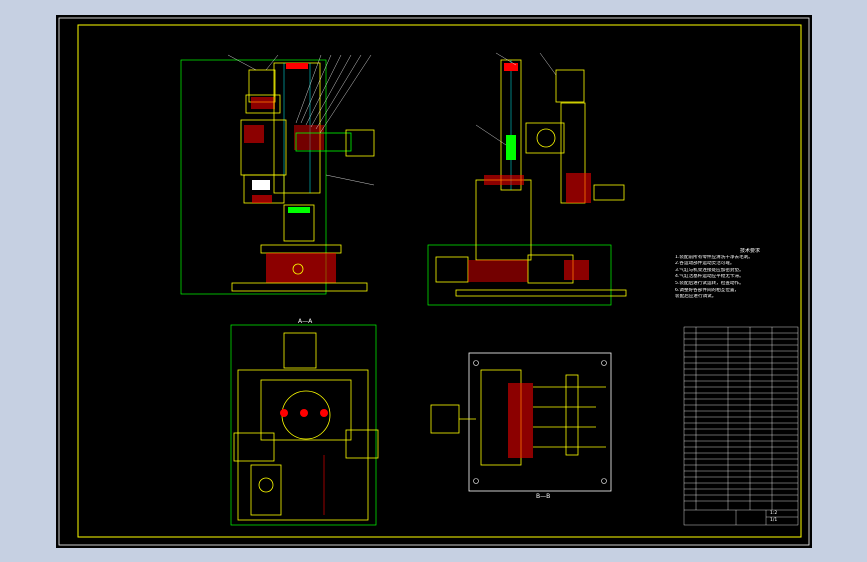 This screenshot has width=867, height=562. Describe the element at coordinates (543, 496) in the screenshot. I see `view-label-b: B—B` at that location.